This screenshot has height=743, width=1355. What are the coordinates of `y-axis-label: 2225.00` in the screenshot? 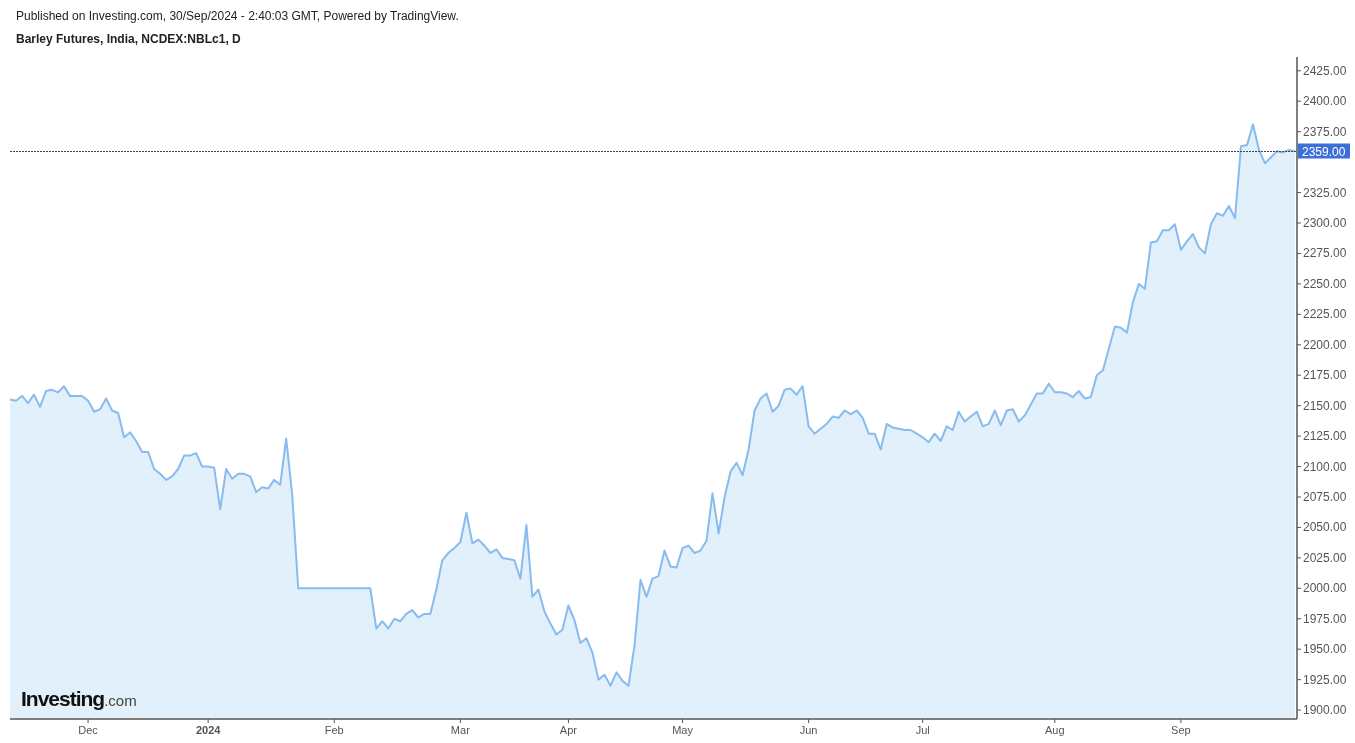 It's located at (1325, 314).